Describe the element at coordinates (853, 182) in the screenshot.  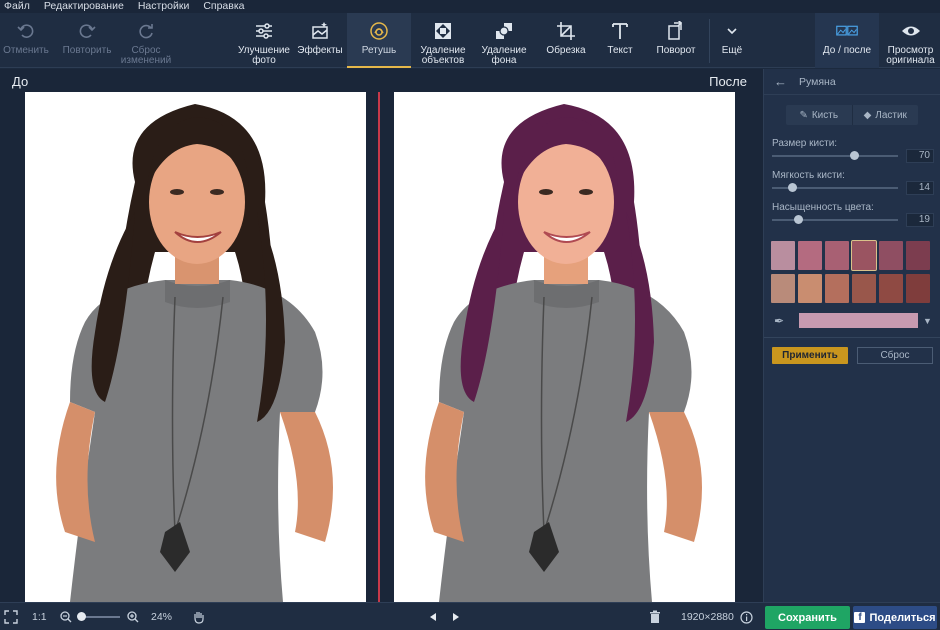
I see `brush-softness-slider: Мягкость кисти: 14` at that location.